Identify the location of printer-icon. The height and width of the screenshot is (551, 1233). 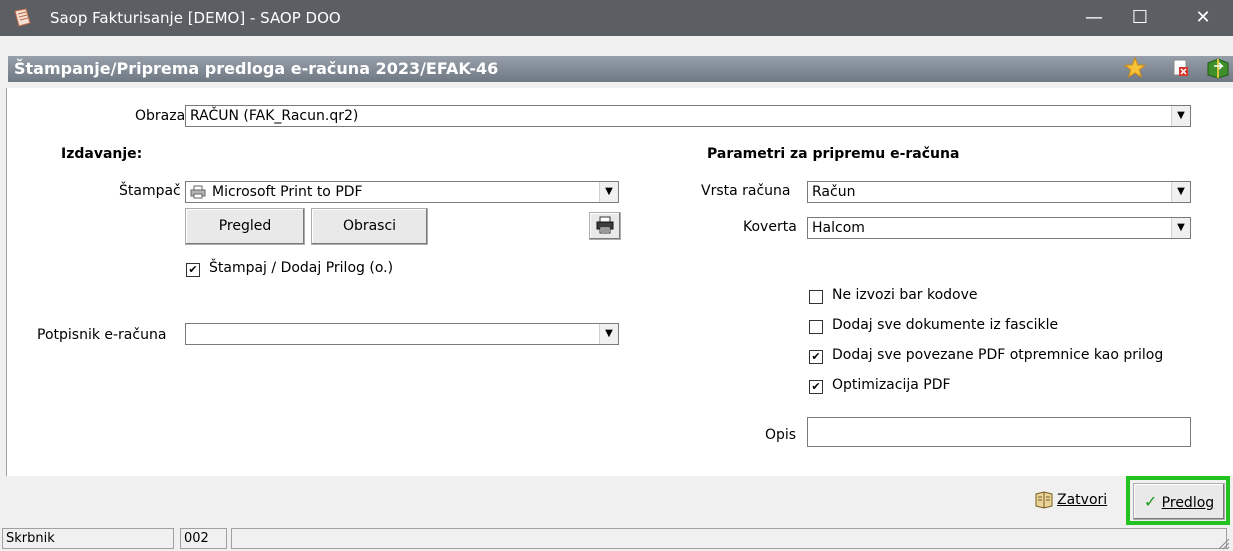
(198, 192).